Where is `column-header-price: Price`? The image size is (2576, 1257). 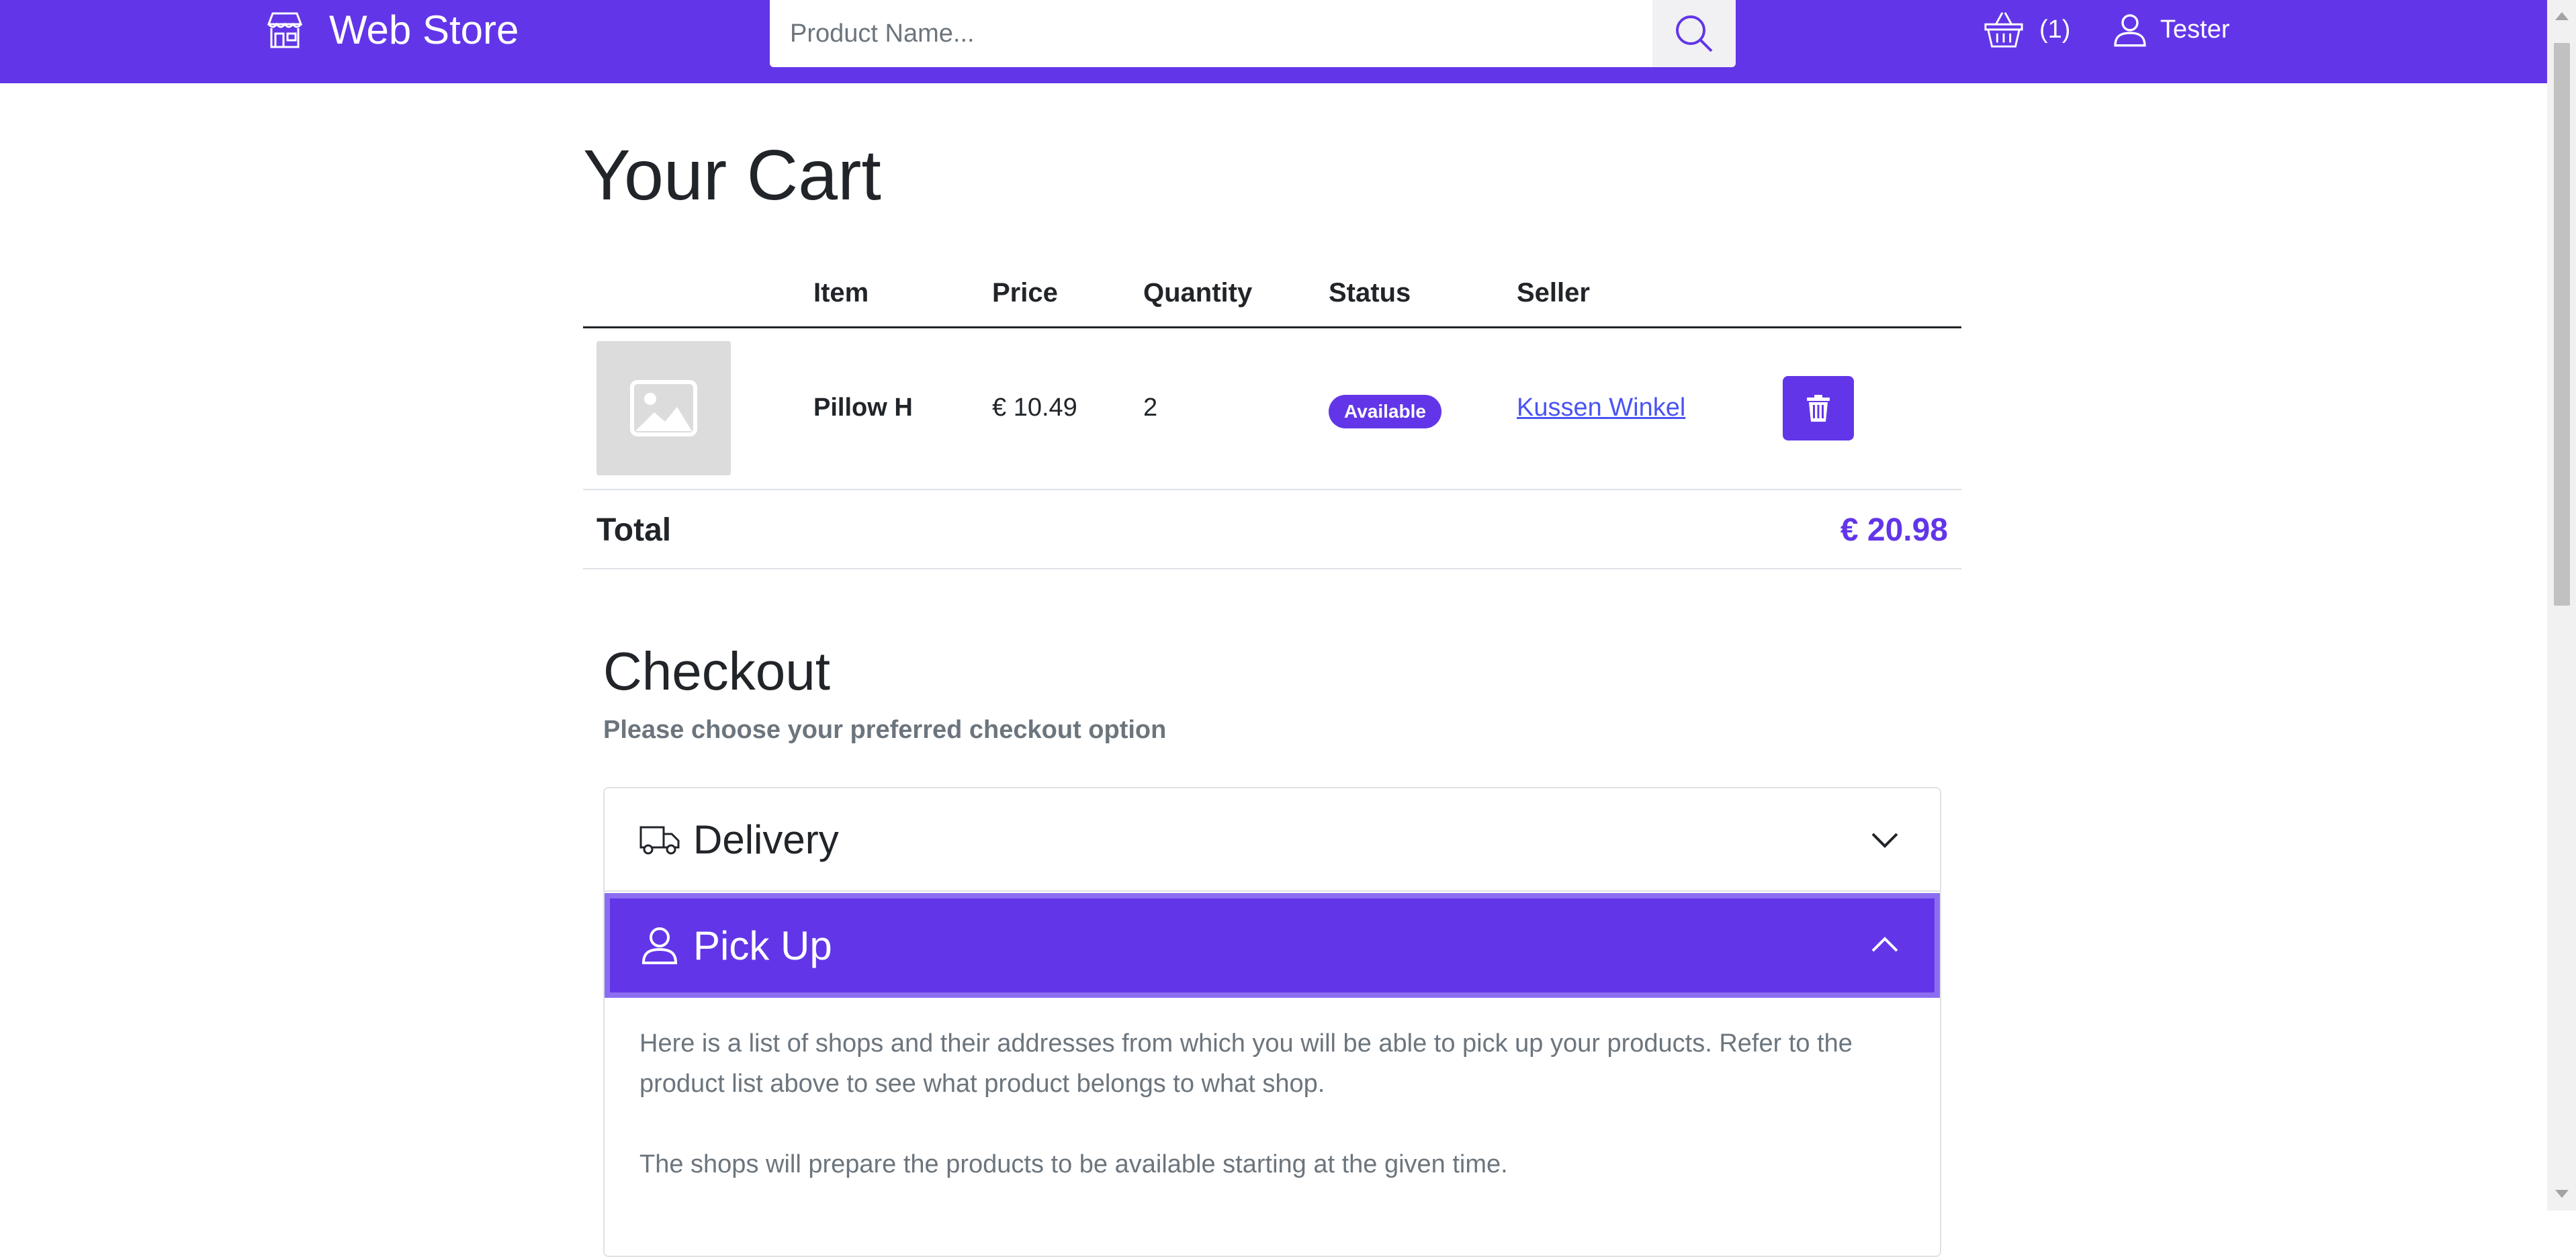 column-header-price: Price is located at coordinates (1025, 293).